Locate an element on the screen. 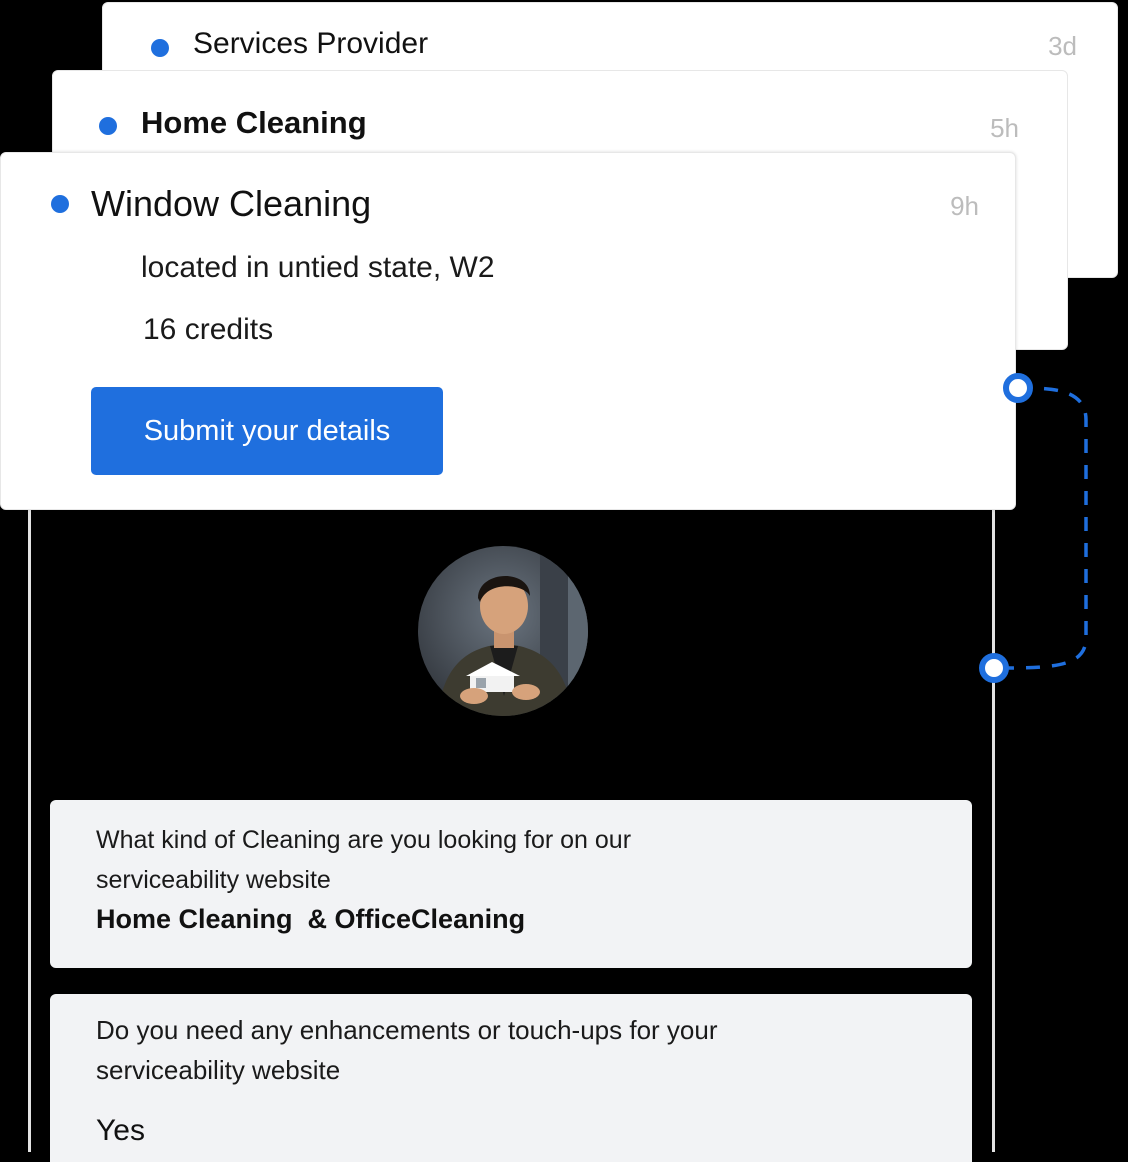 This screenshot has width=1128, height=1162. answer-text: Home Cleaning & OfficeCleaning is located at coordinates (311, 919).